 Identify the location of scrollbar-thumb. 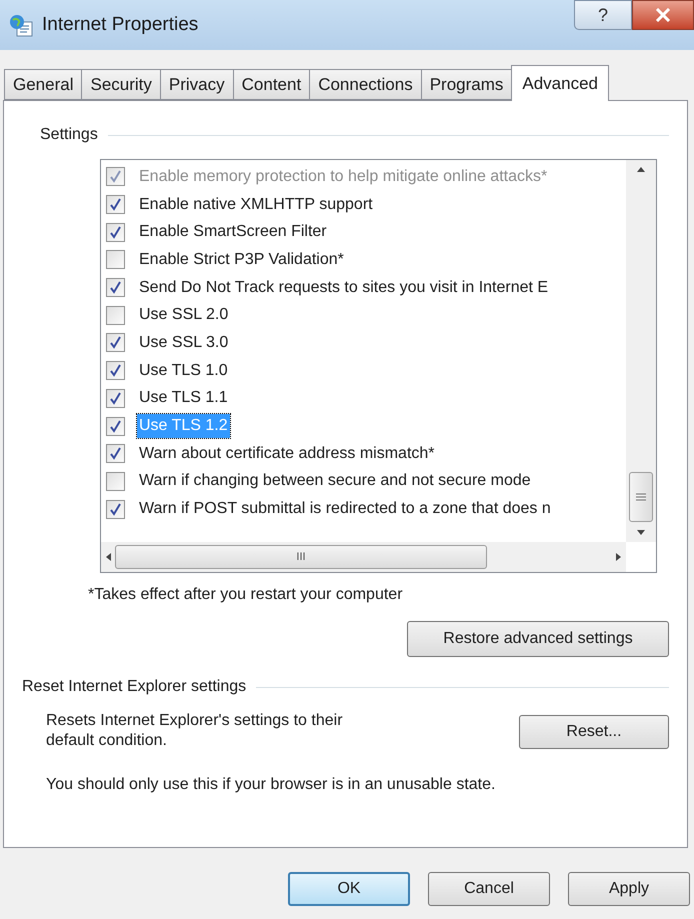
(641, 497).